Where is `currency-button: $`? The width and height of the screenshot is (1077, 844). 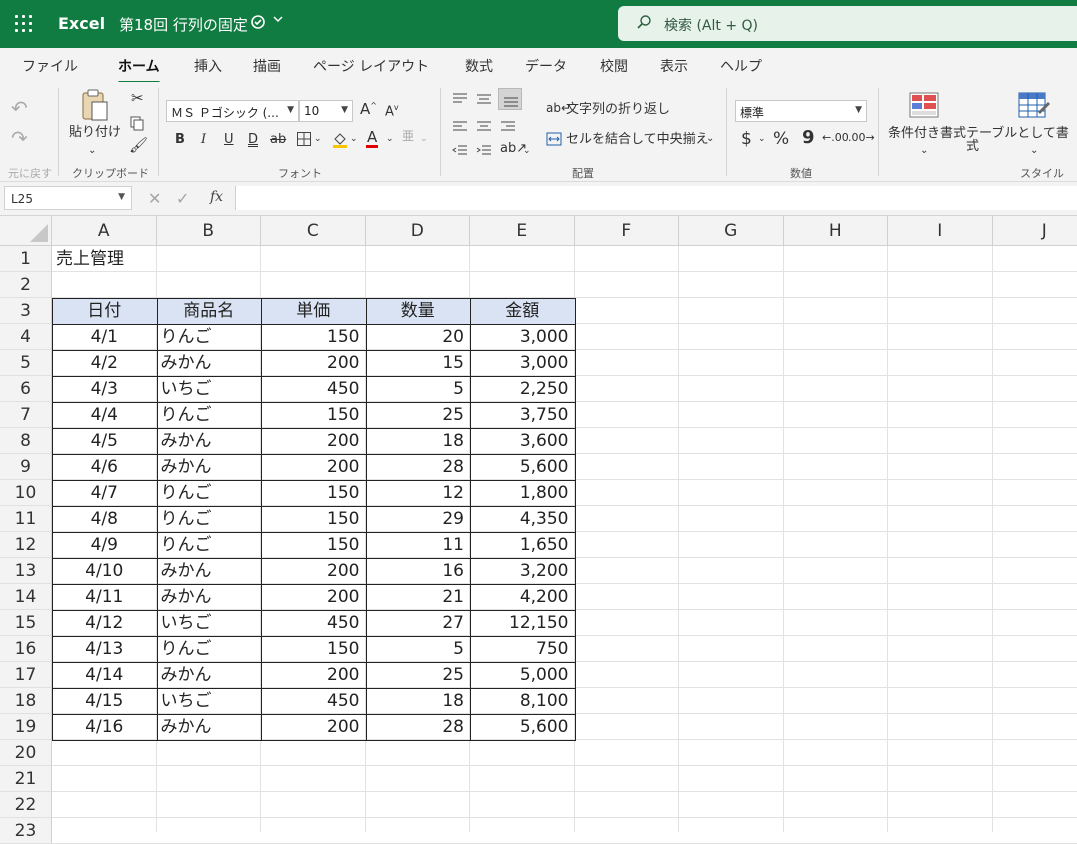 currency-button: $ is located at coordinates (746, 139).